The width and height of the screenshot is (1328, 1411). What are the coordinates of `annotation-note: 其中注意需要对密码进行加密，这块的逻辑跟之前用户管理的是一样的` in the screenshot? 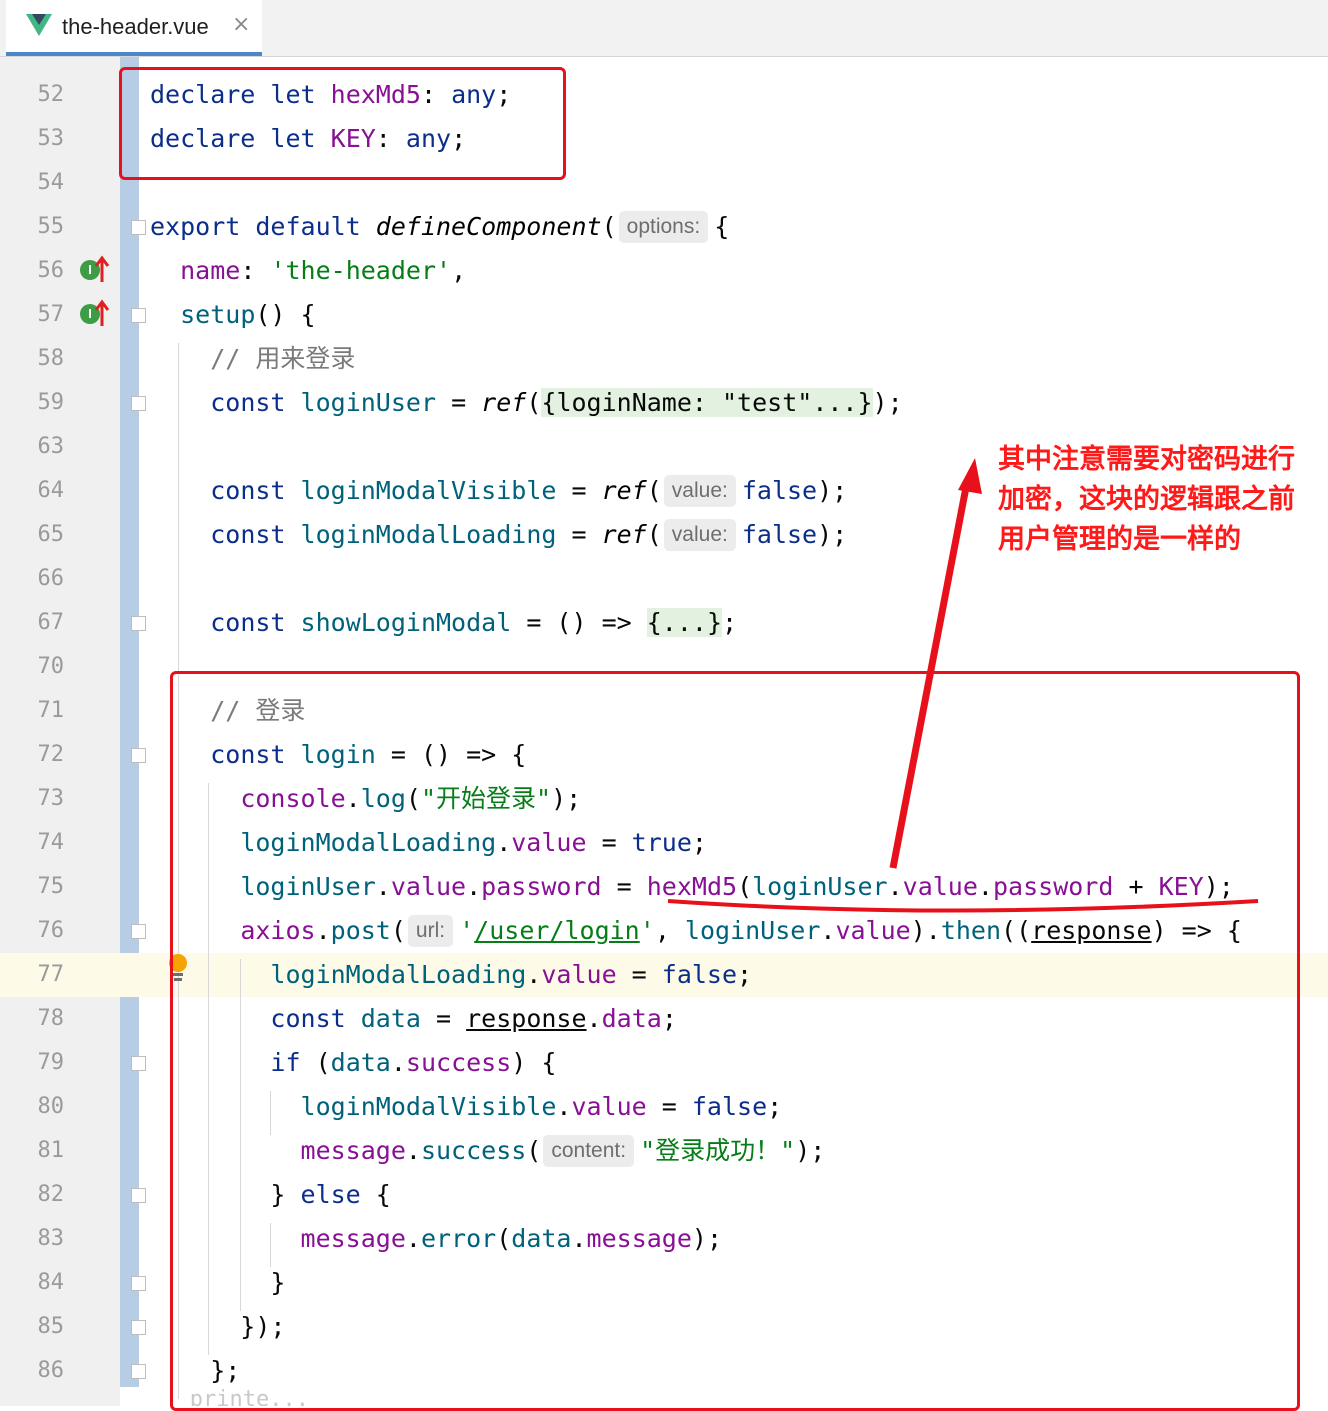 It's located at (1146, 499).